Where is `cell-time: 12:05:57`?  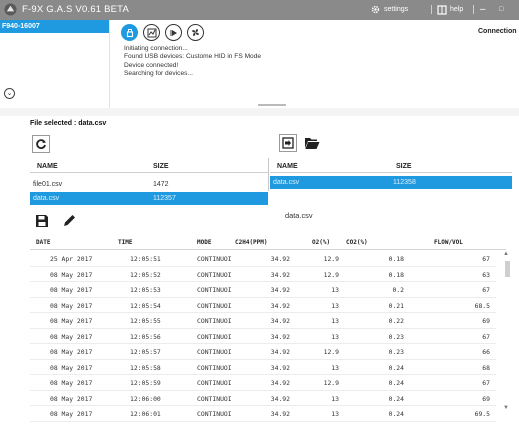
cell-time: 12:05:57 is located at coordinates (145, 352).